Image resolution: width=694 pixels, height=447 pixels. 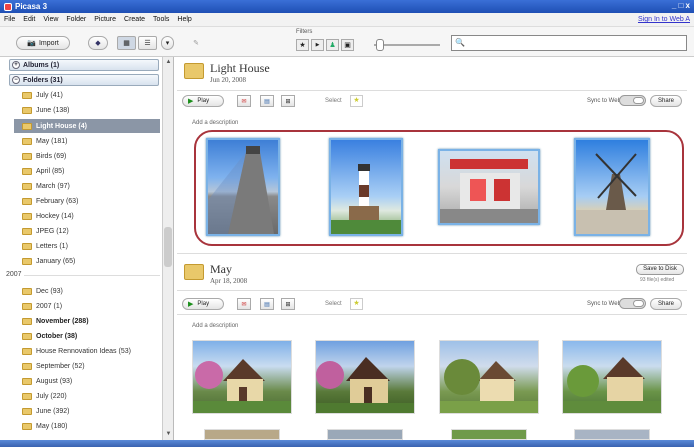 I want to click on folder-item: Letters (1), so click(x=87, y=246).